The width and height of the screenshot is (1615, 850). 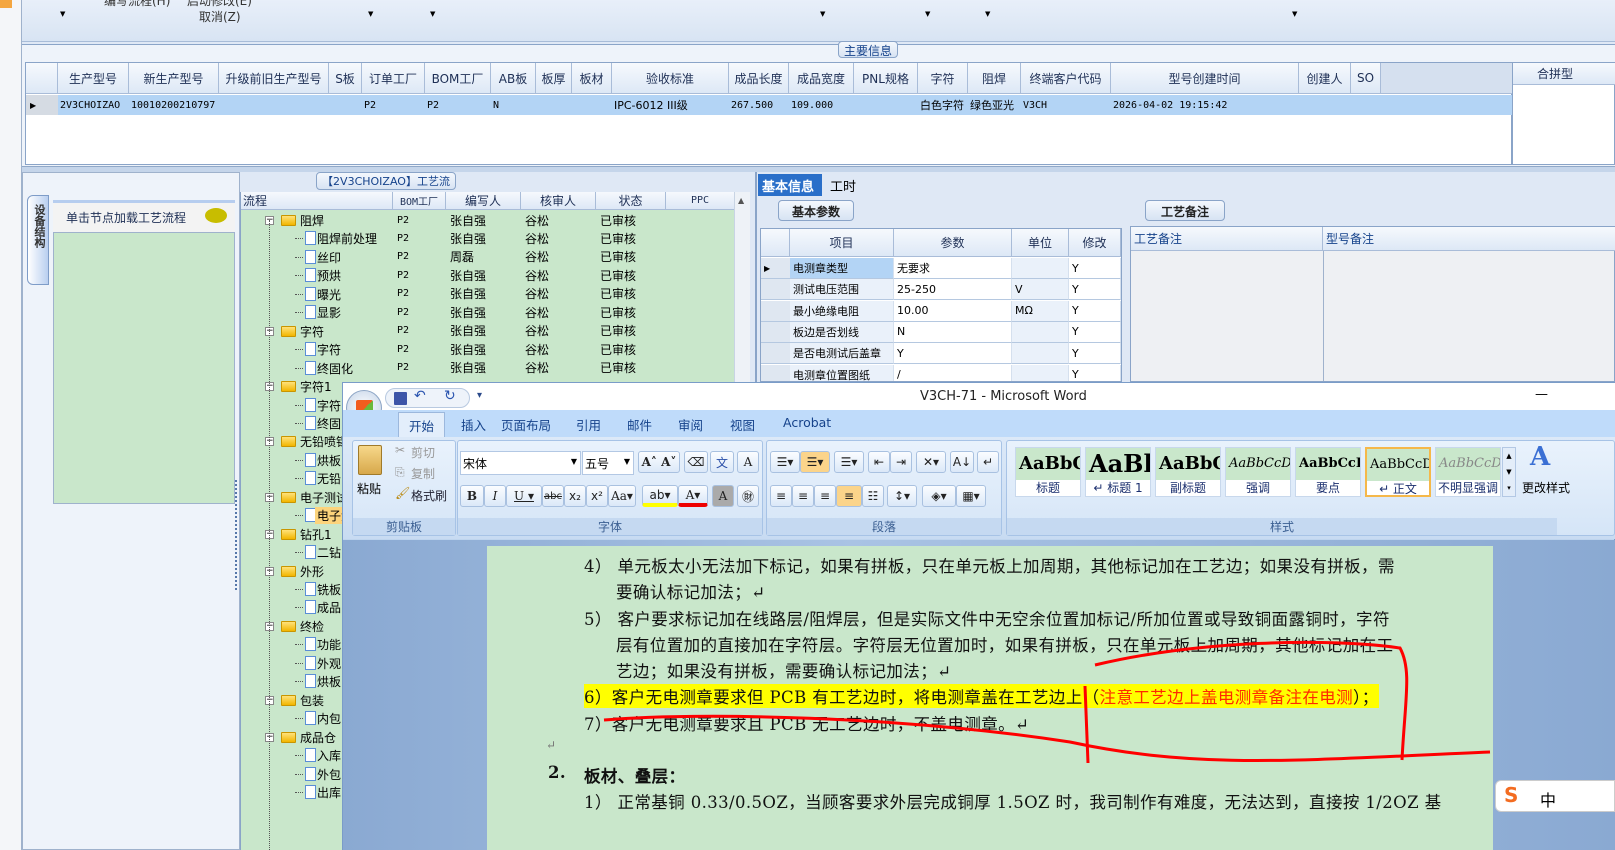 I want to click on red-annotation, so click(x=1047, y=702).